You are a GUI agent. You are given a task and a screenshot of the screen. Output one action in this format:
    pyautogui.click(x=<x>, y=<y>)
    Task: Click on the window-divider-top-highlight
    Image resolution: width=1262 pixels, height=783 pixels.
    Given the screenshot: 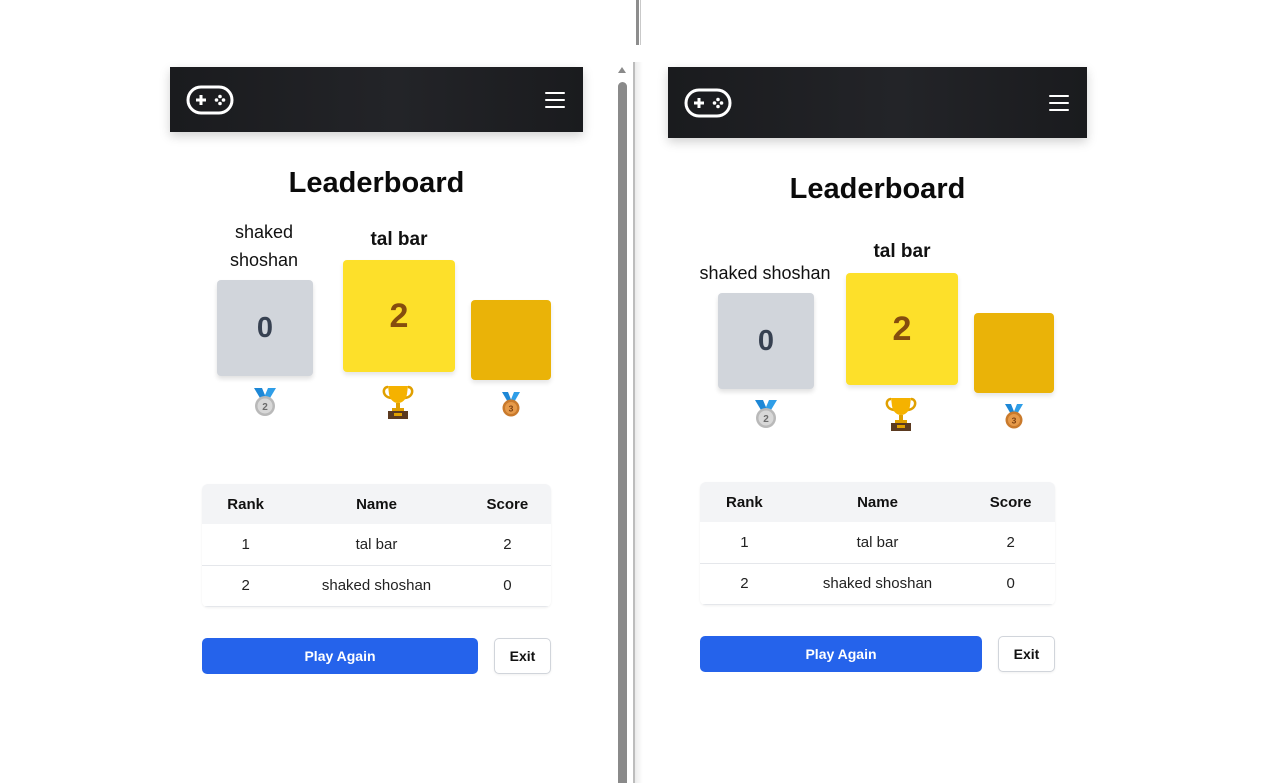 What is the action you would take?
    pyautogui.click(x=640, y=22)
    